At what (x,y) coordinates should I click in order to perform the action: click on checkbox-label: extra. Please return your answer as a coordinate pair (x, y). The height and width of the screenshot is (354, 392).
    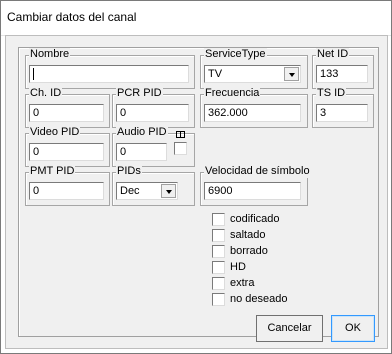
    Looking at the image, I should click on (242, 283).